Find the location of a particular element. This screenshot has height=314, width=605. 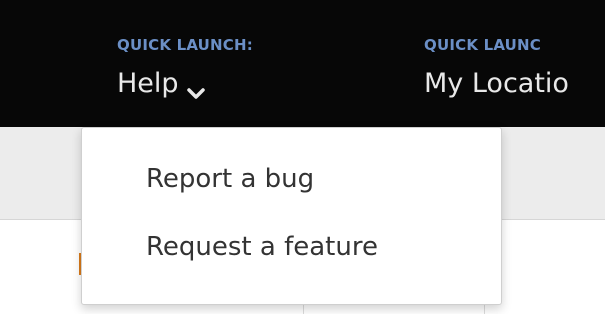

quick-launch-label: QUICK LAUNC is located at coordinates (483, 45).